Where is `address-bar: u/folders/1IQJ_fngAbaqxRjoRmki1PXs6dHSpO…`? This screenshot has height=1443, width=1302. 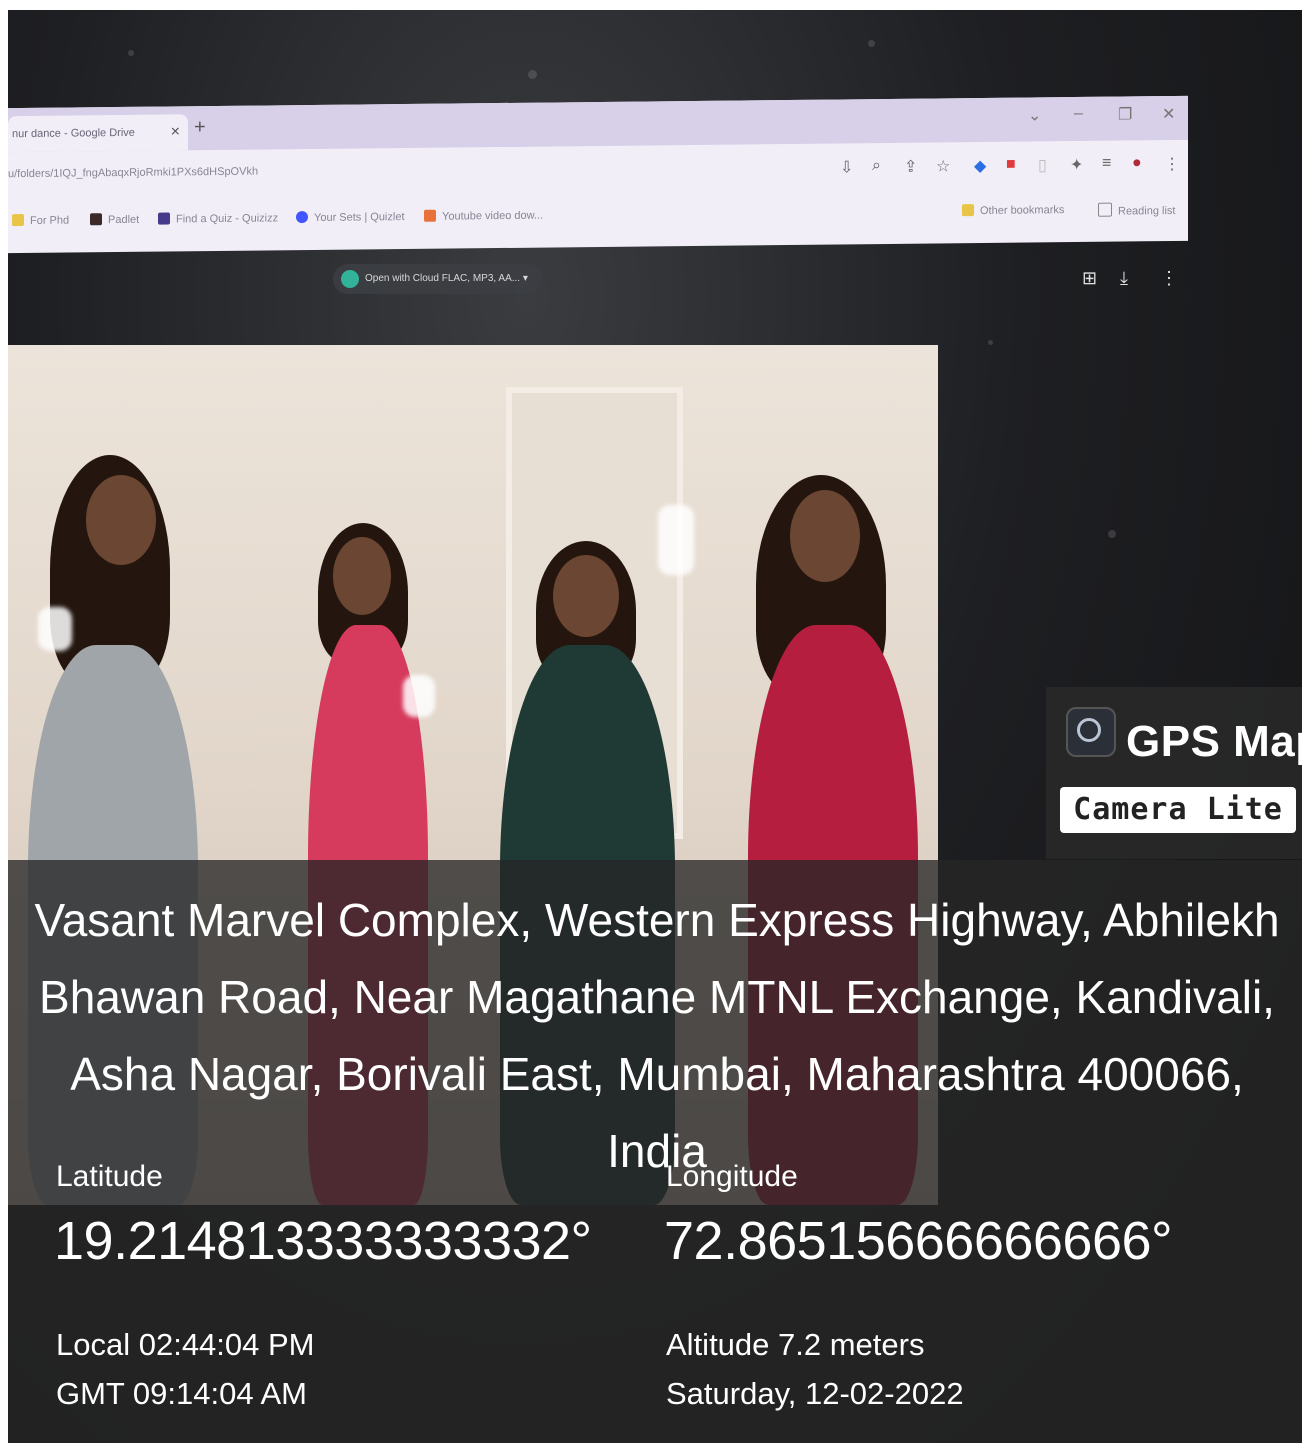 address-bar: u/folders/1IQJ_fngAbaqxRjoRmki1PXs6dHSpO… is located at coordinates (598, 172).